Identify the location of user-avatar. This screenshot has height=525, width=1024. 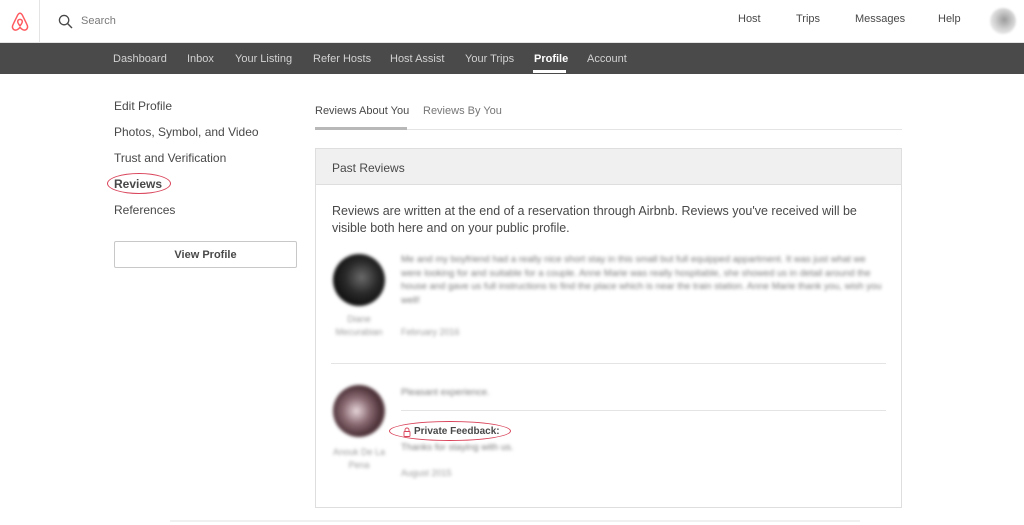
(1003, 21).